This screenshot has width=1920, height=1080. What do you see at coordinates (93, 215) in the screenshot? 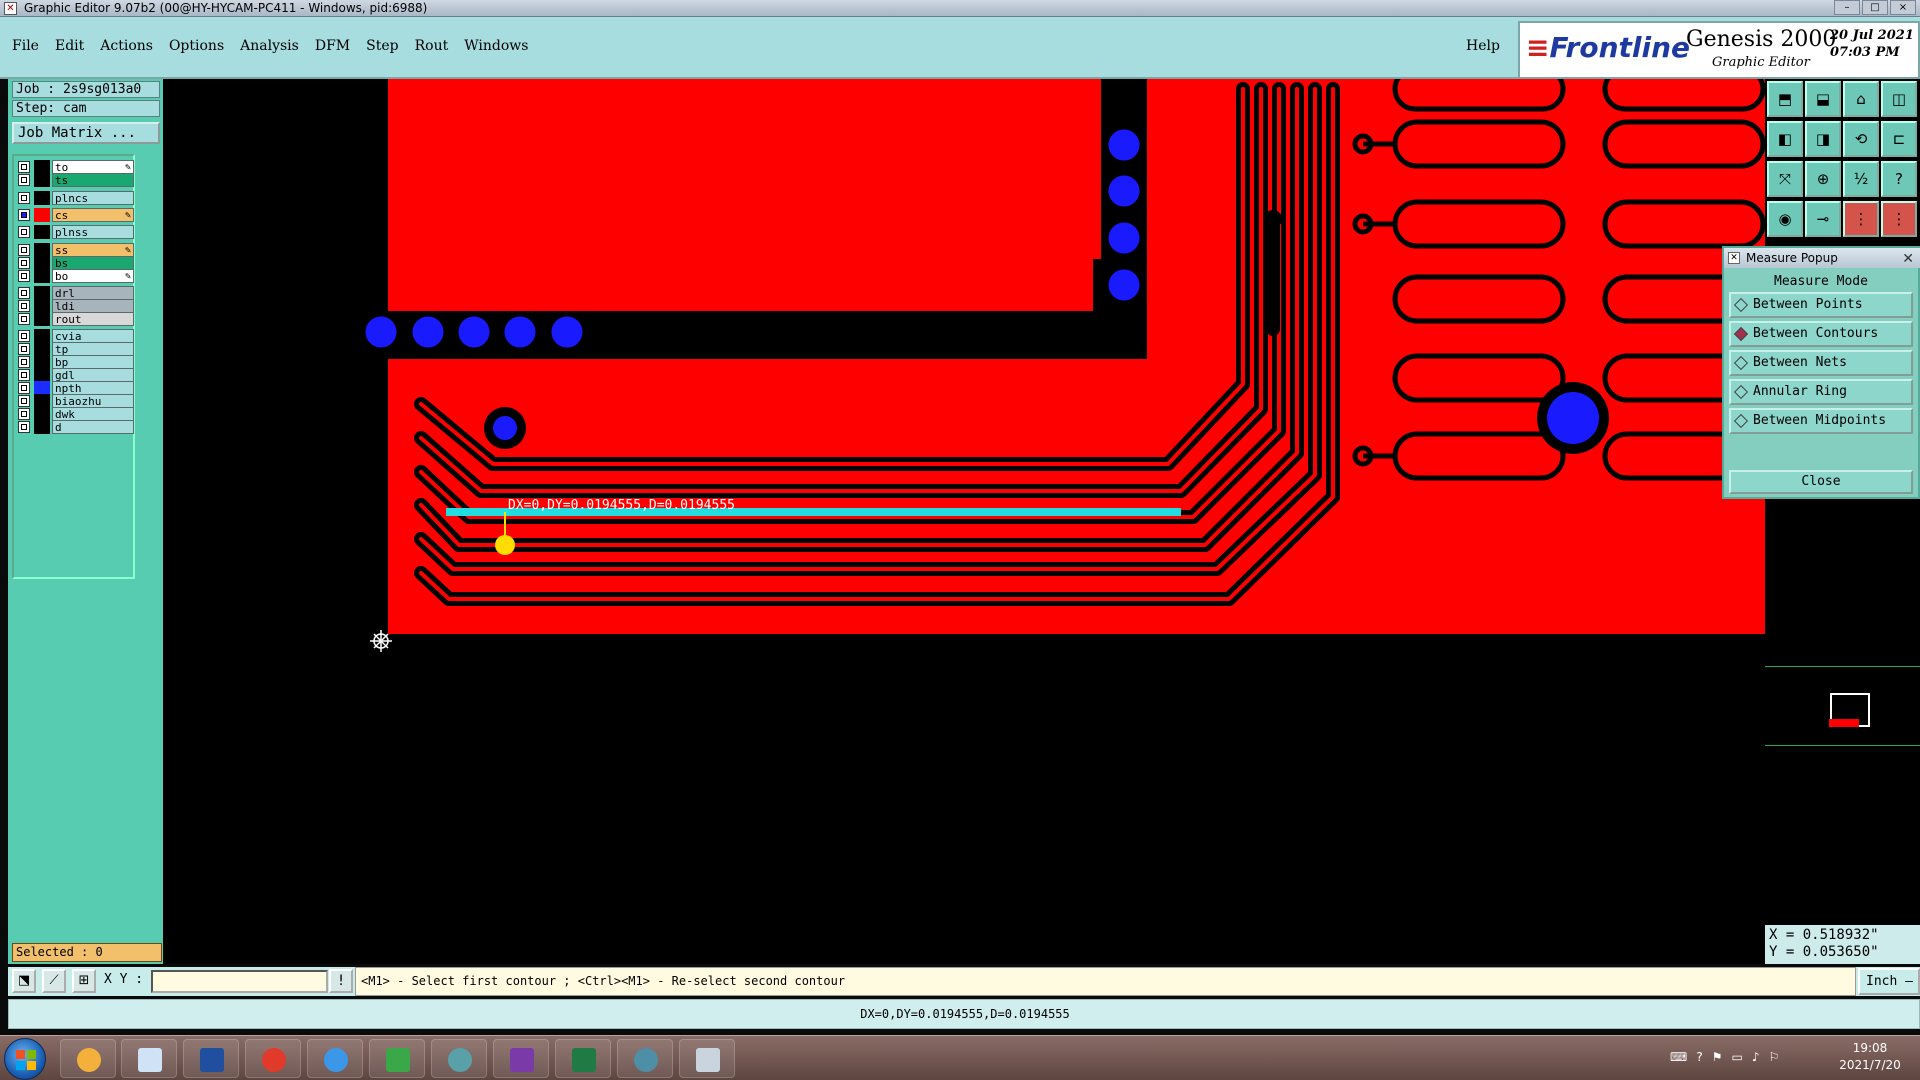
I see `layer-name: cs ✎` at bounding box center [93, 215].